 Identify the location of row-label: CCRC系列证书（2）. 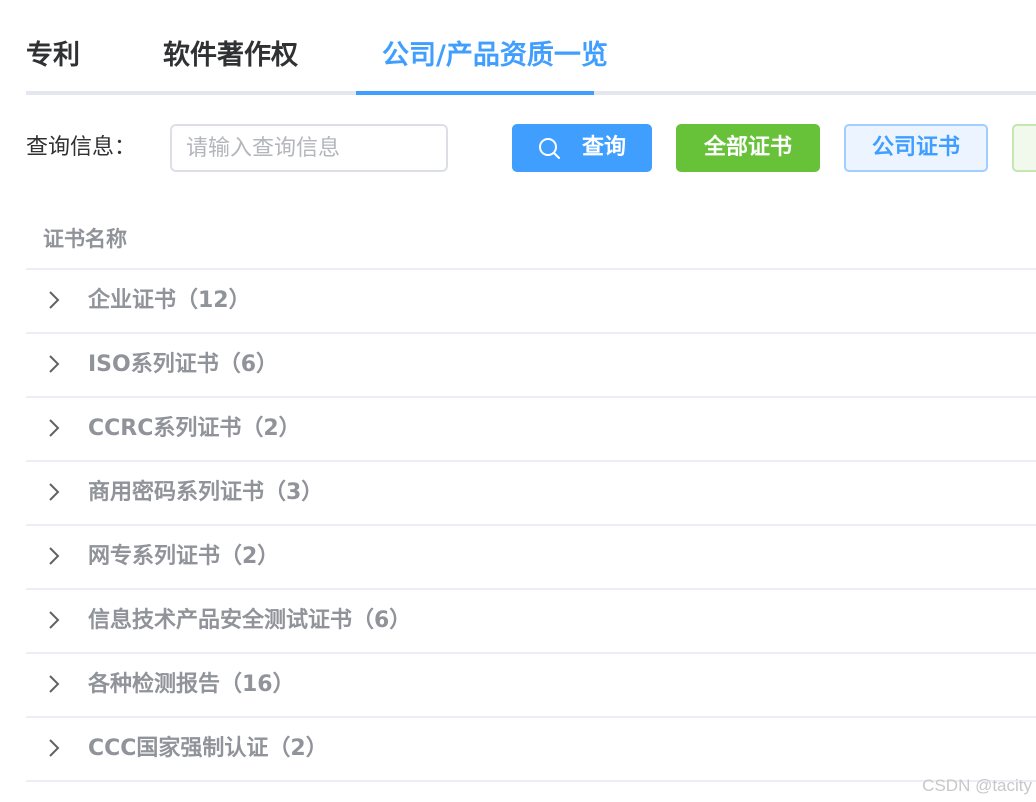
(194, 428).